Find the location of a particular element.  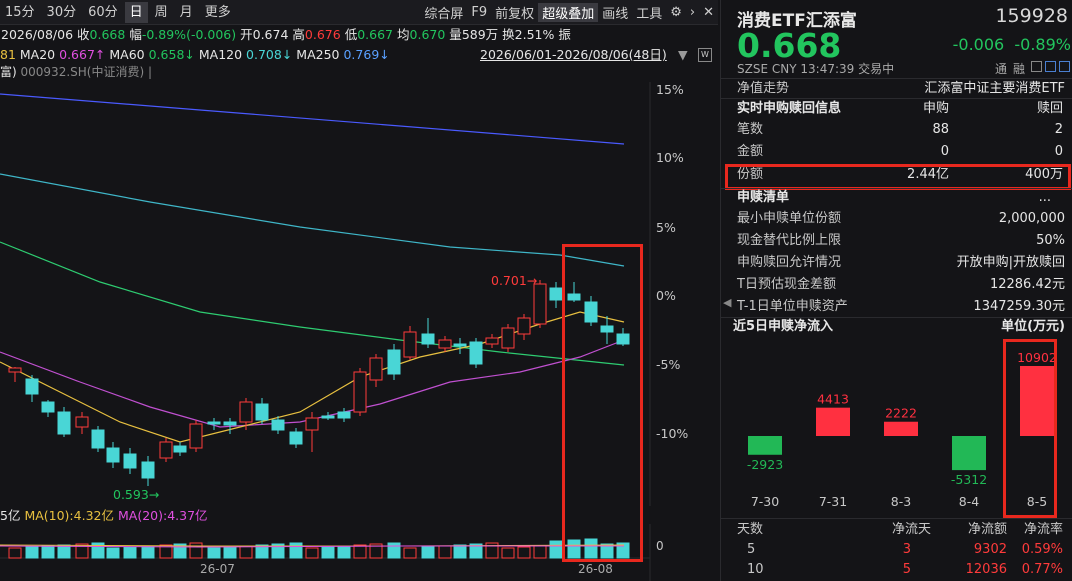

stats-row: 5 3 9302 0.59% is located at coordinates (905, 549).